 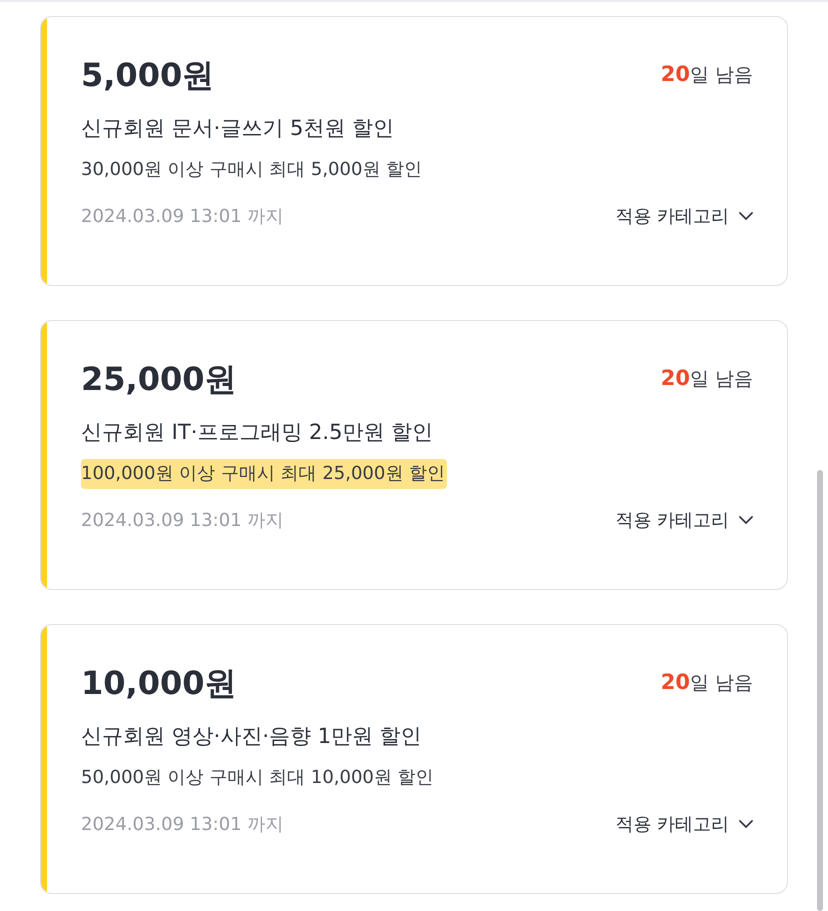 I want to click on coupon-condition: 100,000원 이상 구매시 최대 25,000원 할인, so click(x=264, y=474).